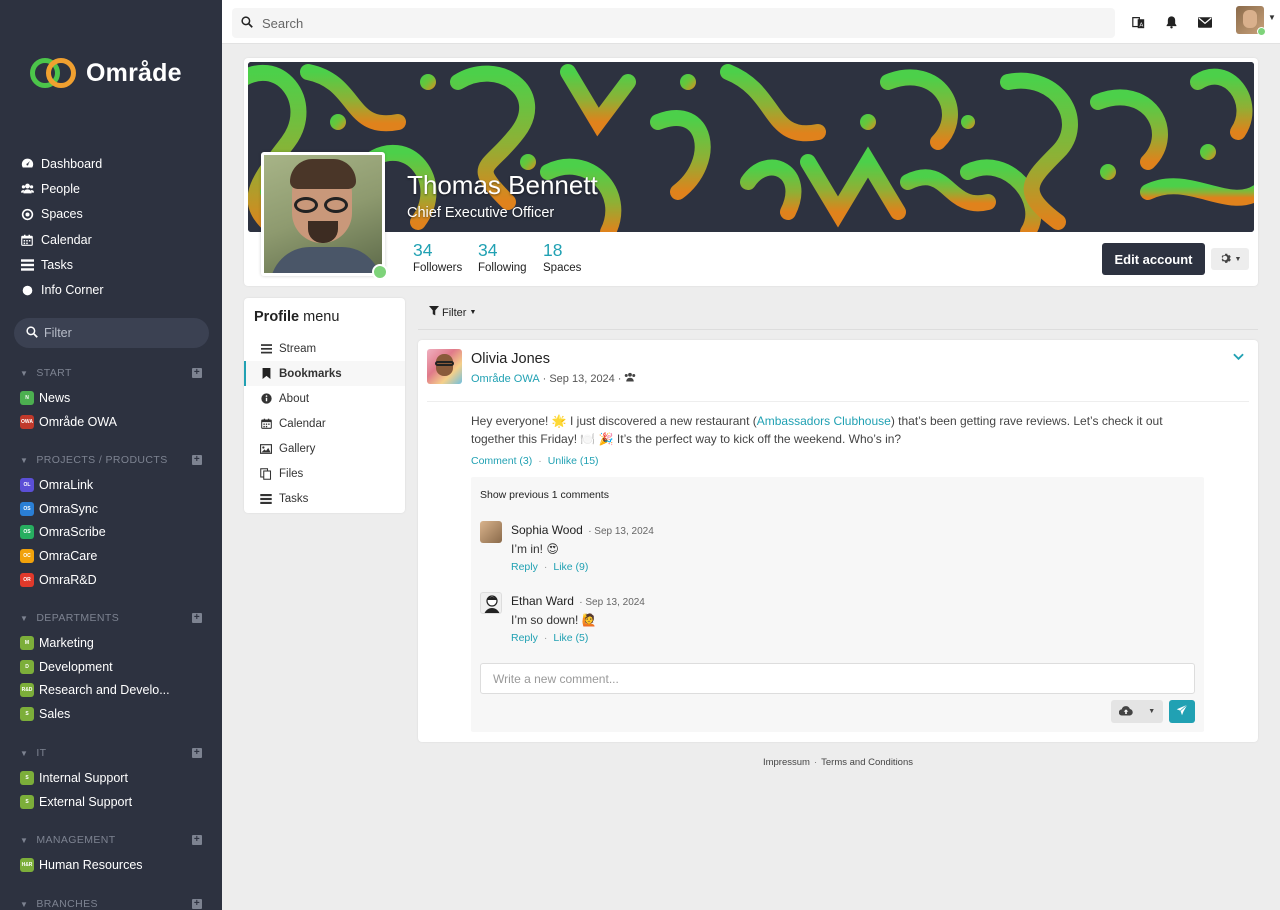 The height and width of the screenshot is (910, 1280). I want to click on sidebar-space-omracare: OC OmraCare, so click(111, 556).